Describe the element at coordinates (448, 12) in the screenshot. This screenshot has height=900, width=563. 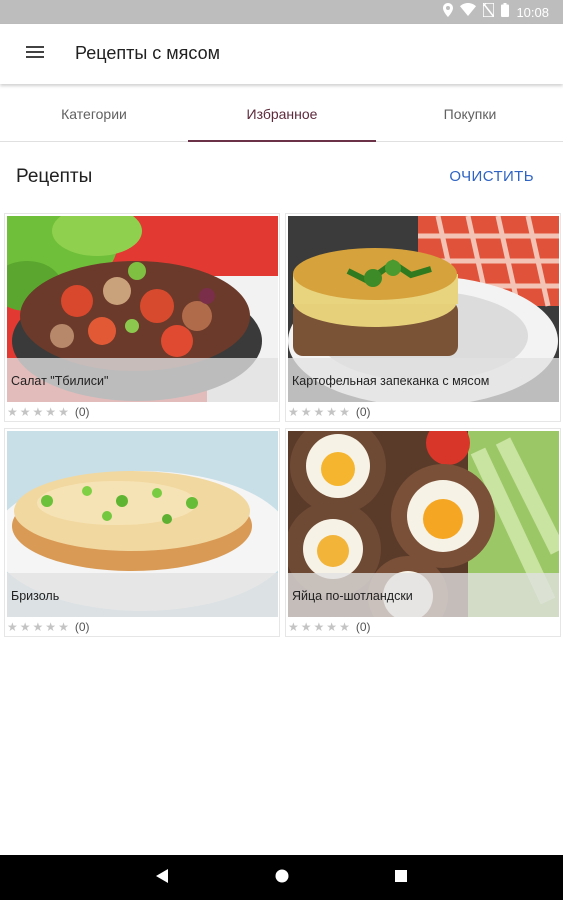
I see `location-icon` at that location.